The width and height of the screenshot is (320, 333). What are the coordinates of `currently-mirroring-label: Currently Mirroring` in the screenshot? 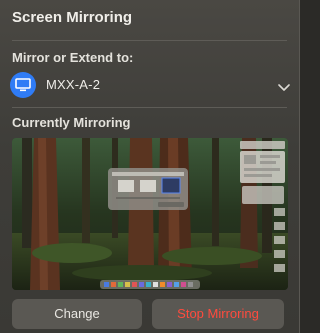 It's located at (71, 122).